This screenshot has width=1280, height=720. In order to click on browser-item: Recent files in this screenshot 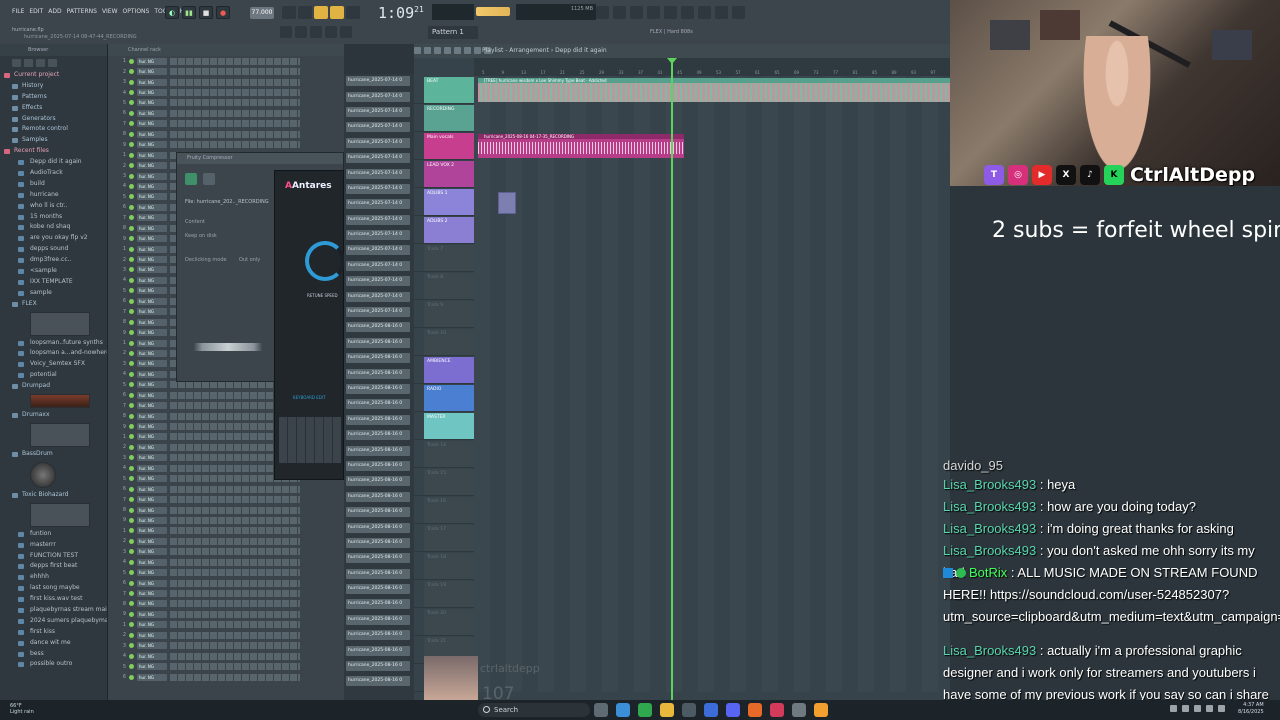, I will do `click(53, 151)`.